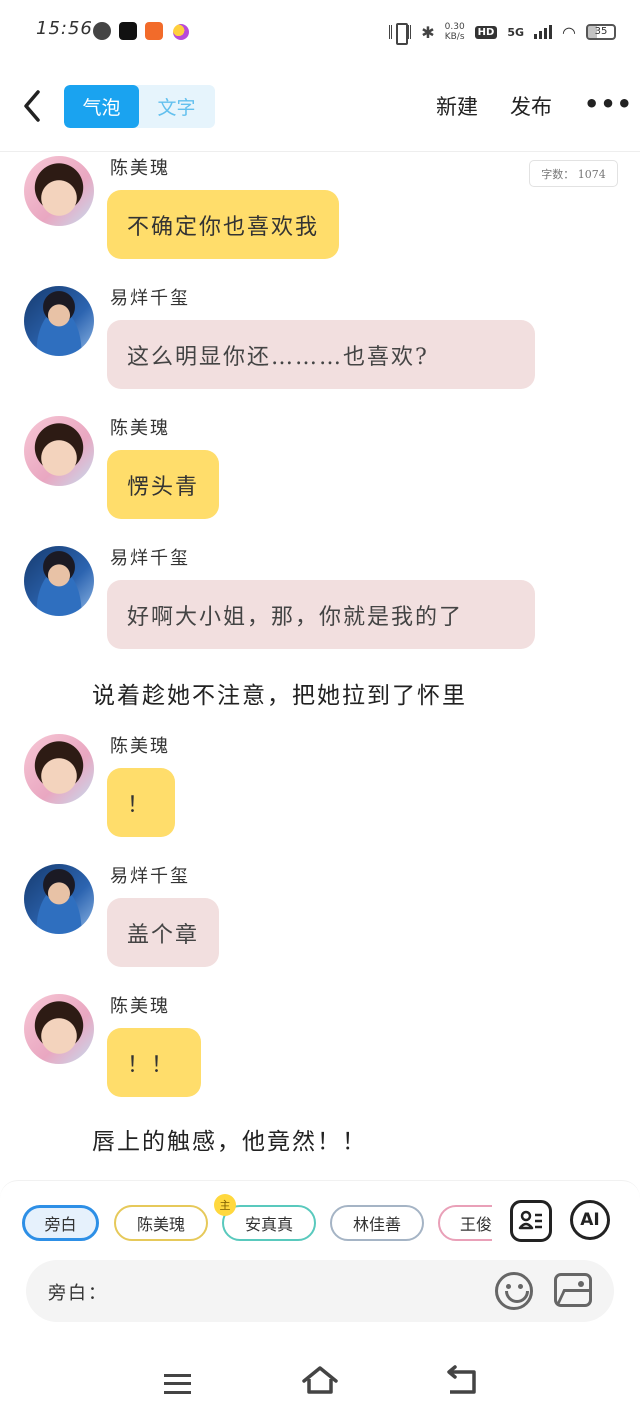  Describe the element at coordinates (223, 224) in the screenshot. I see `message-bubble: 不确定你也喜欢我` at that location.